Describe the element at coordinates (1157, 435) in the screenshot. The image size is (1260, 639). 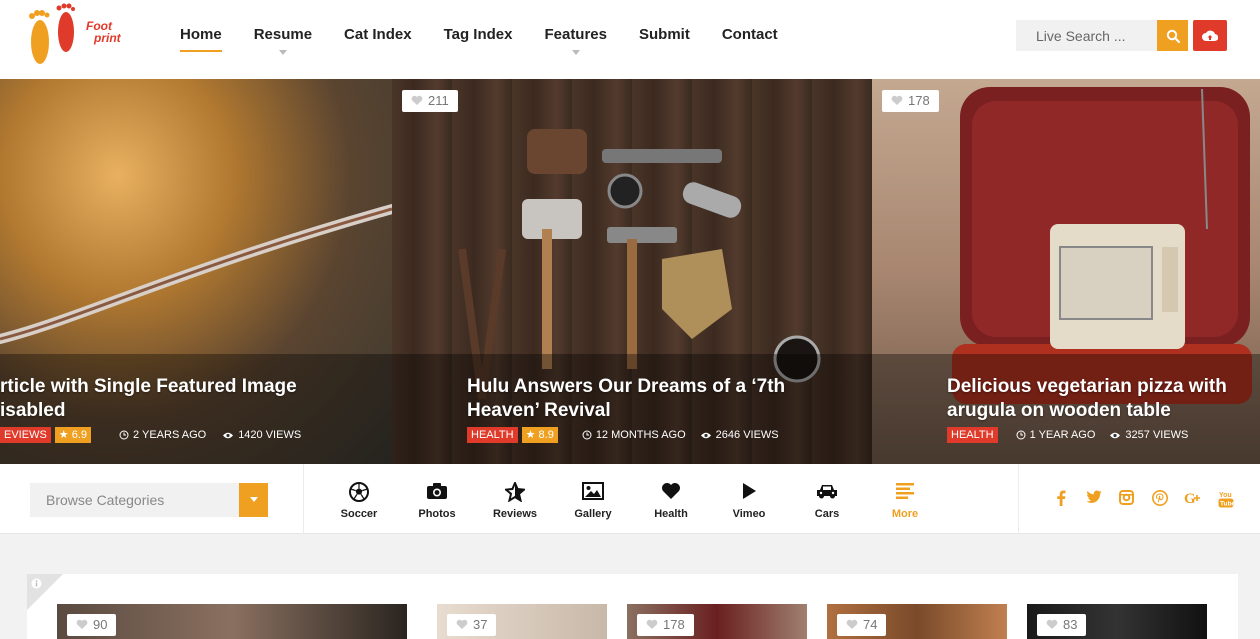
I see `post-views-text: 3257 VIEWS` at that location.